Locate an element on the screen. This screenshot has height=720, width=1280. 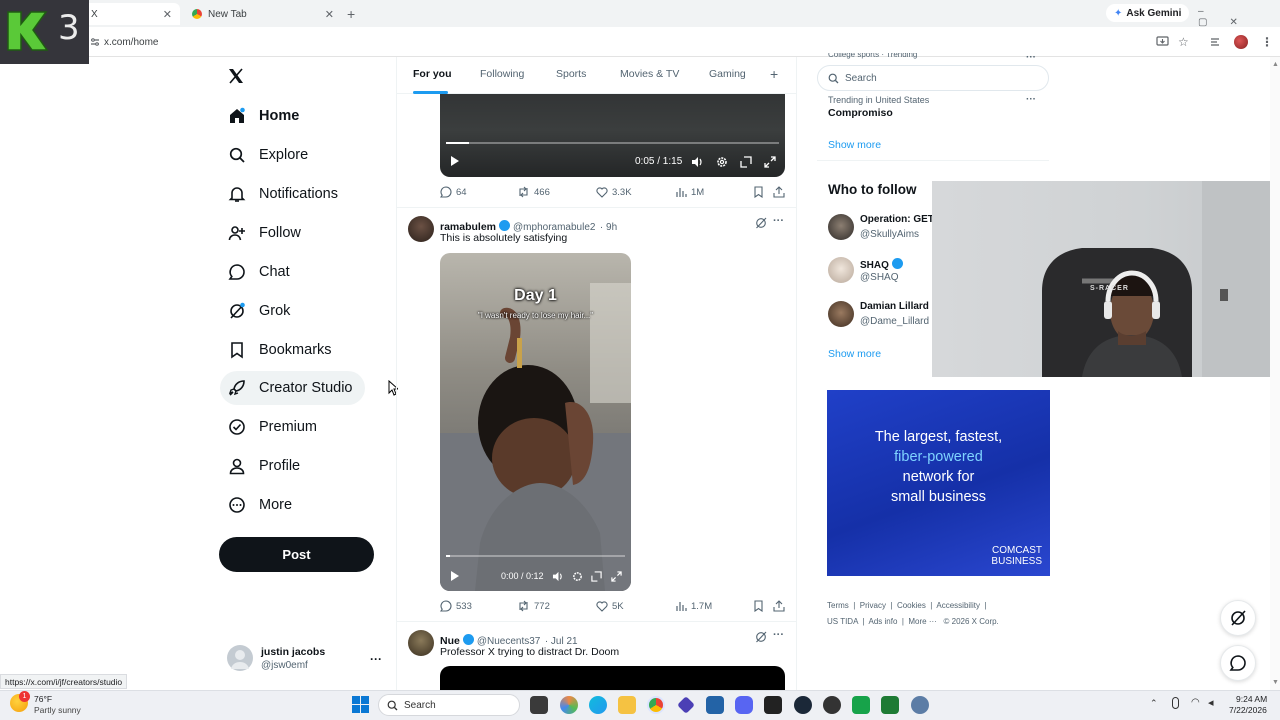
show-more-trends-link: Show more is located at coordinates (854, 145).